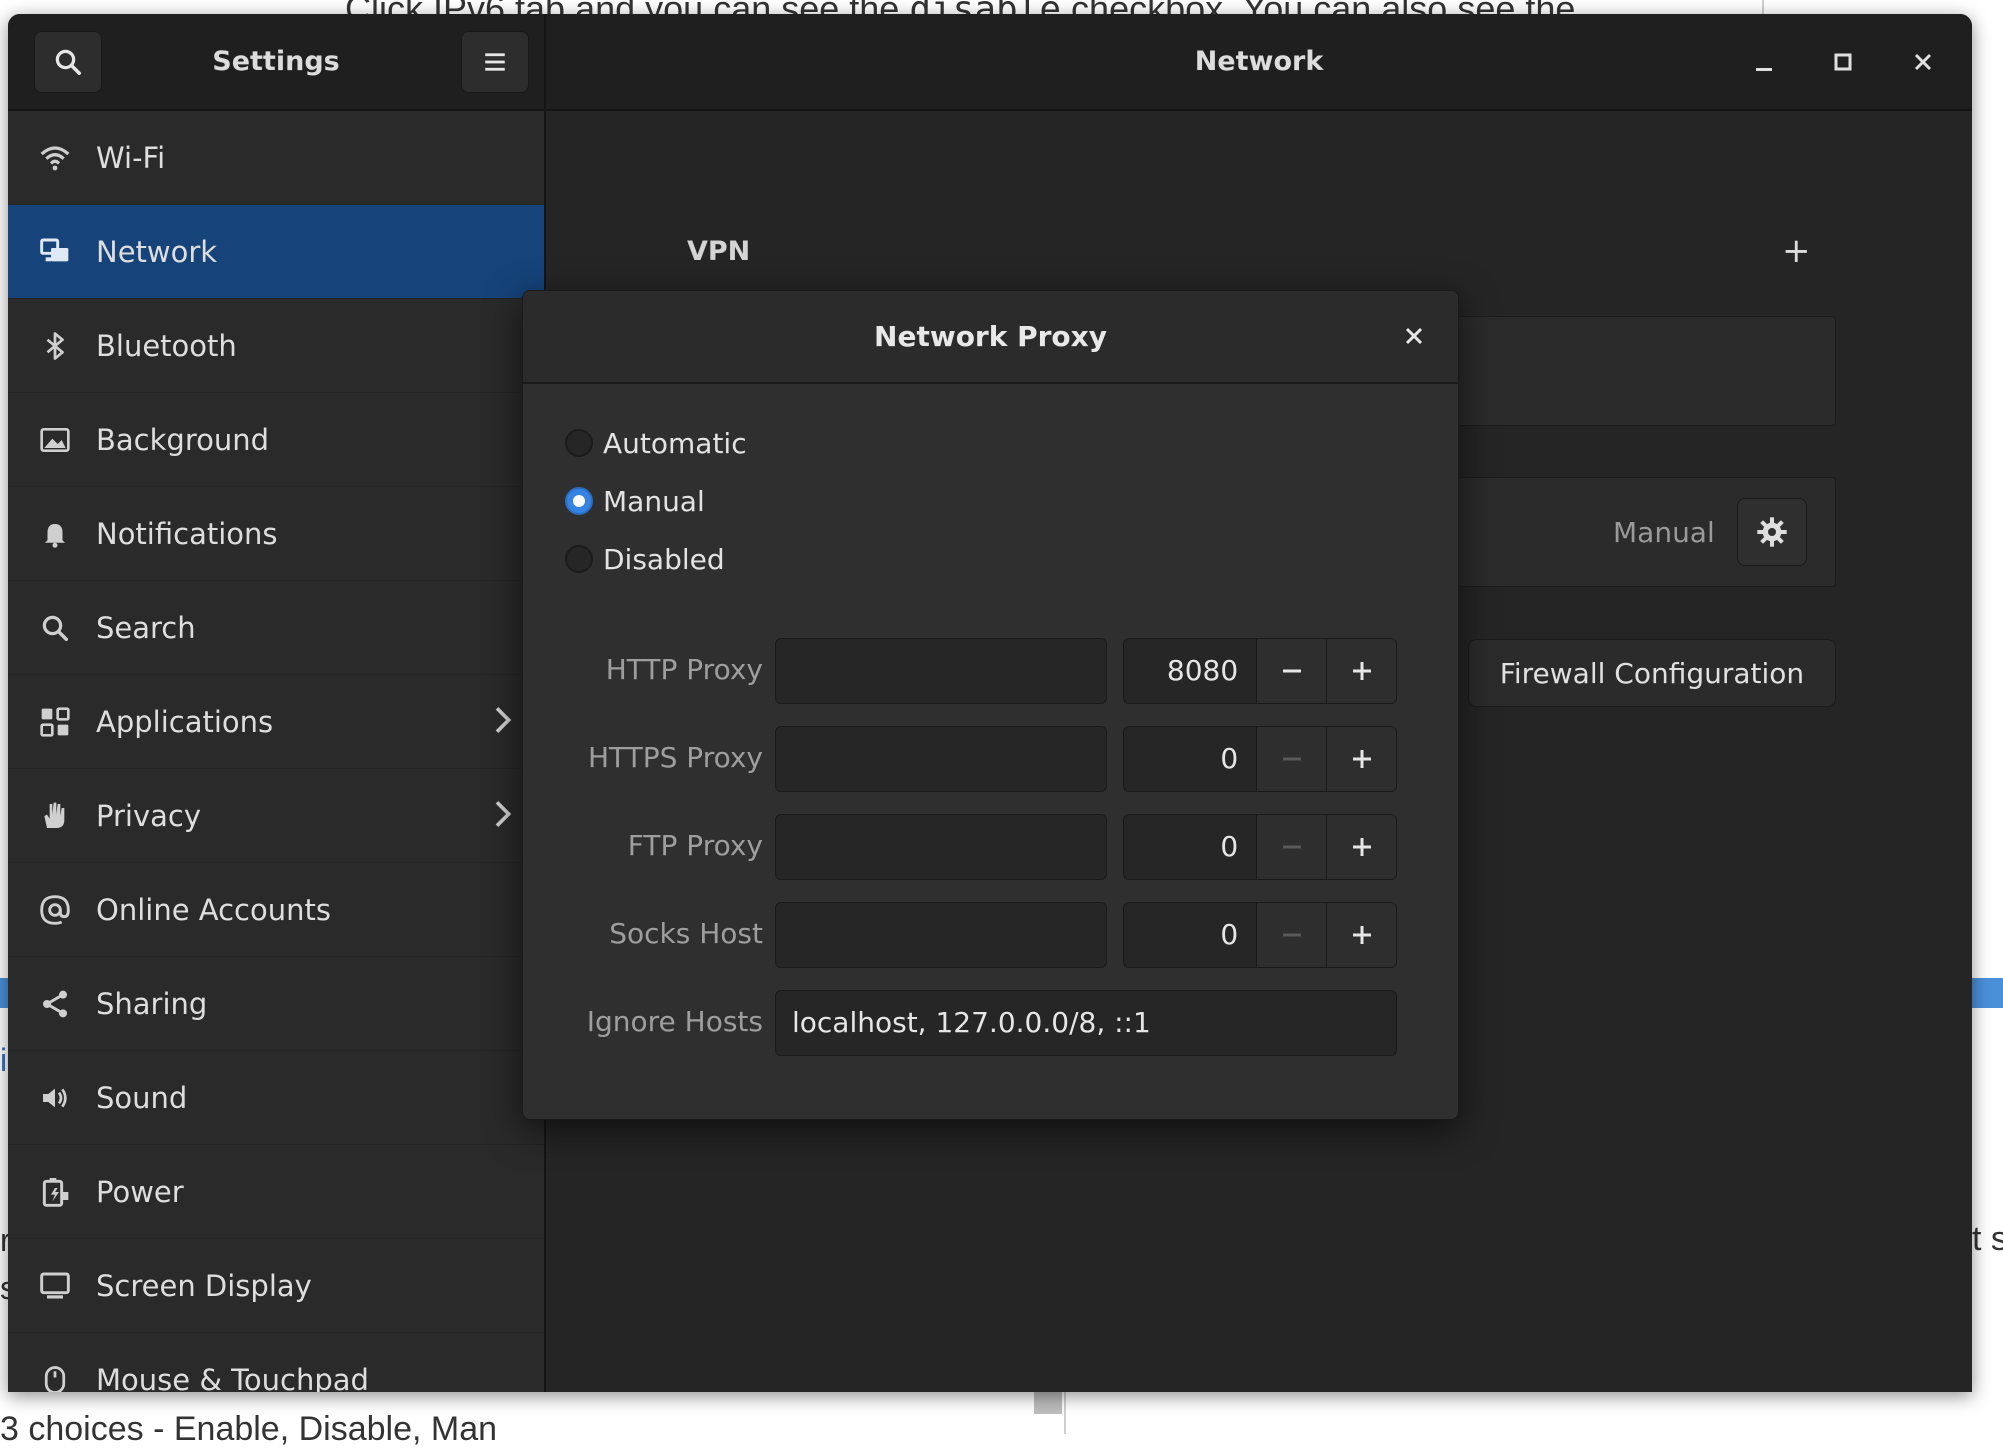 This screenshot has width=2003, height=1449. What do you see at coordinates (183, 439) in the screenshot?
I see `sidebar-item-label: Background` at bounding box center [183, 439].